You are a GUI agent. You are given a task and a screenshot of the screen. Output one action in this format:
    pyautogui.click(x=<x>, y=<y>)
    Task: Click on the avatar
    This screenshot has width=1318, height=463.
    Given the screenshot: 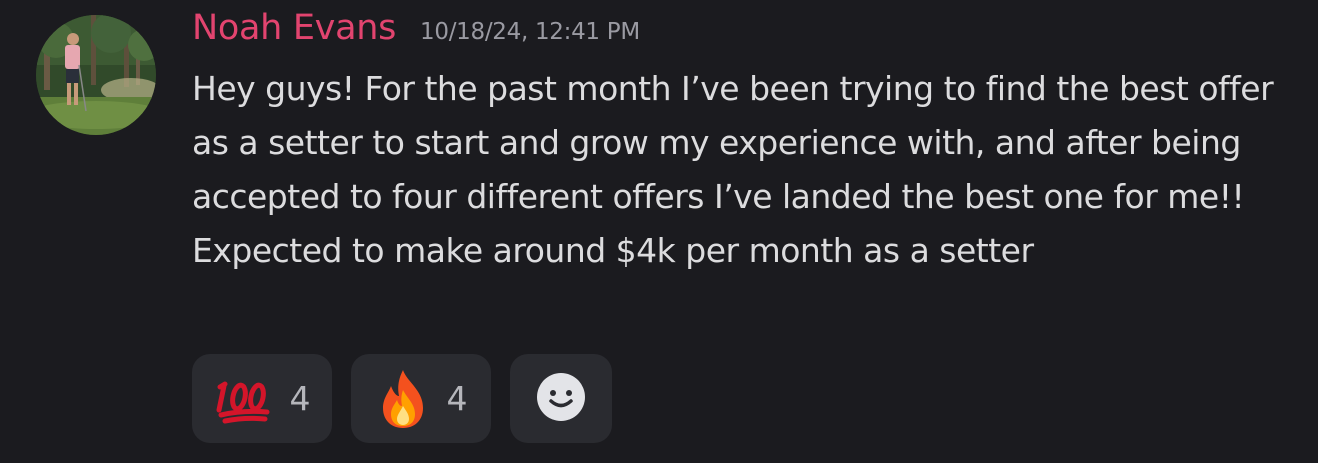 What is the action you would take?
    pyautogui.click(x=96, y=75)
    